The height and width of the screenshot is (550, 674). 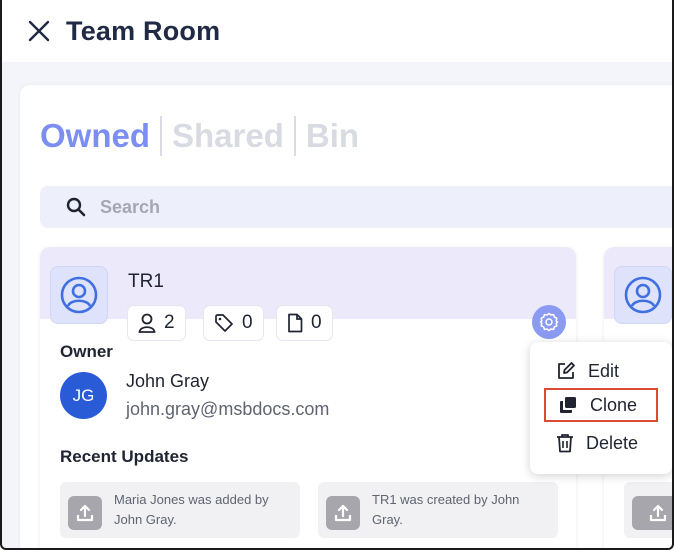 What do you see at coordinates (247, 322) in the screenshot?
I see `tag-count: 0` at bounding box center [247, 322].